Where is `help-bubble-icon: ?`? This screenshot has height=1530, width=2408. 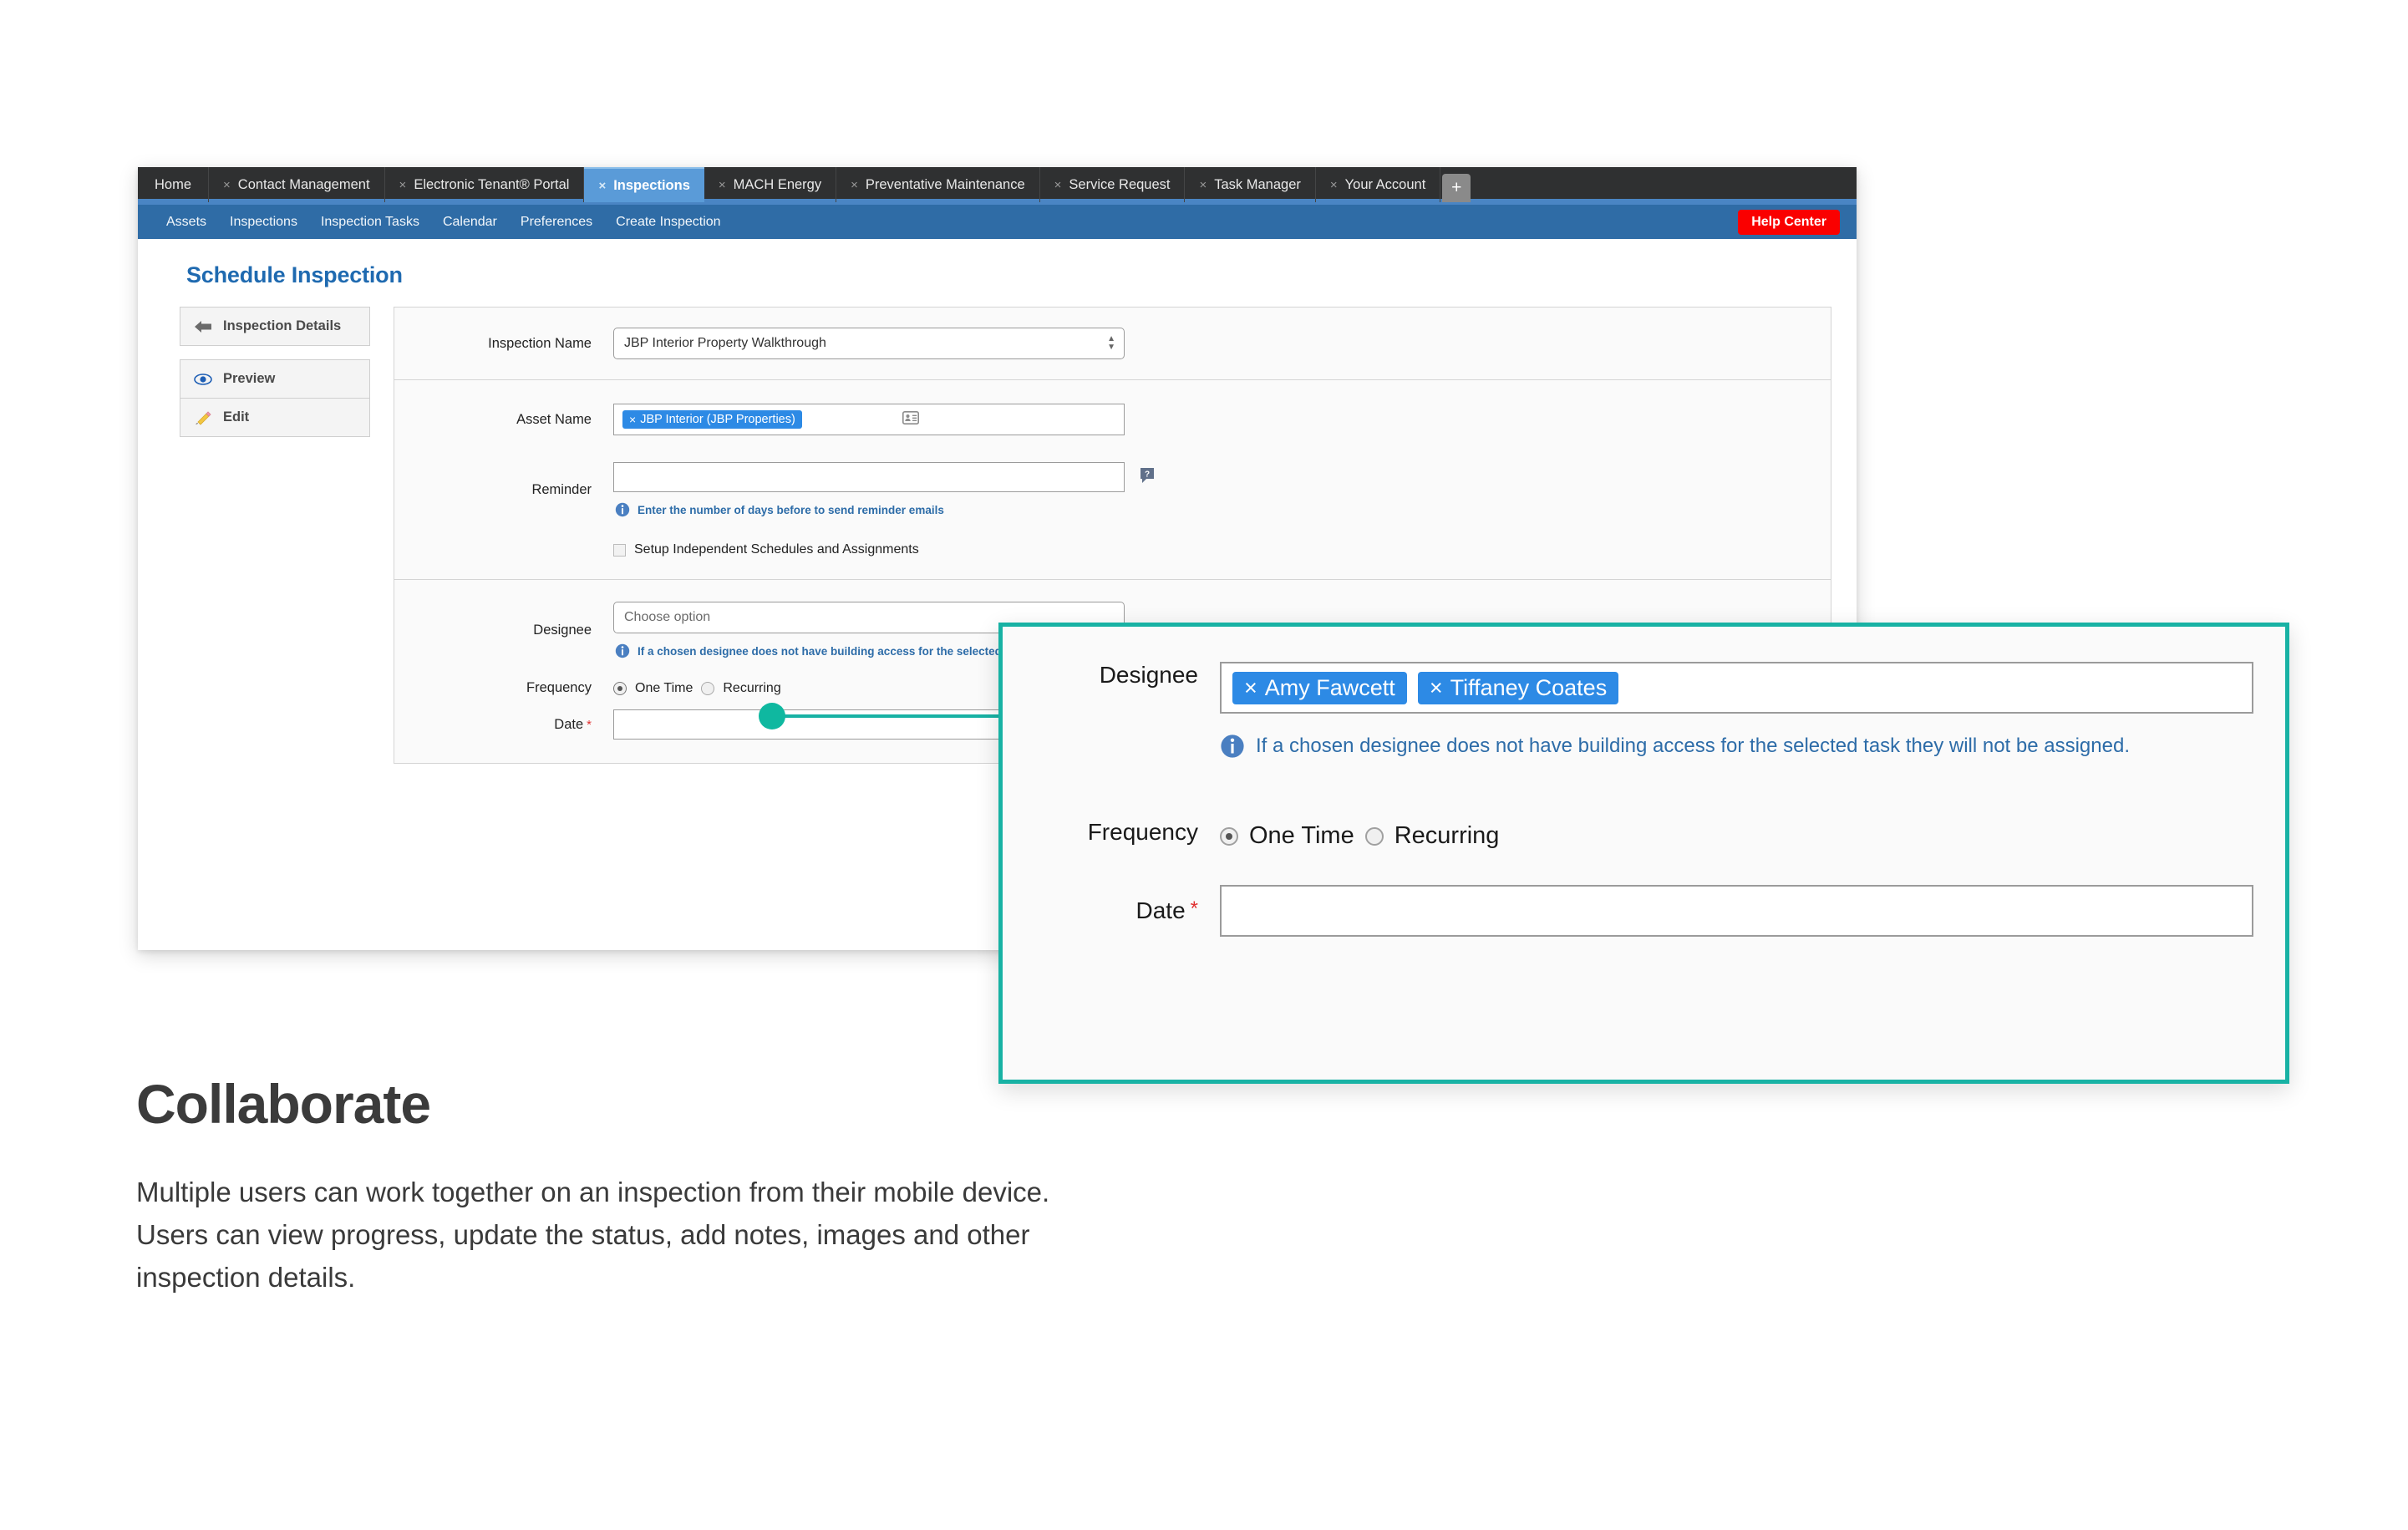 help-bubble-icon: ? is located at coordinates (1147, 477).